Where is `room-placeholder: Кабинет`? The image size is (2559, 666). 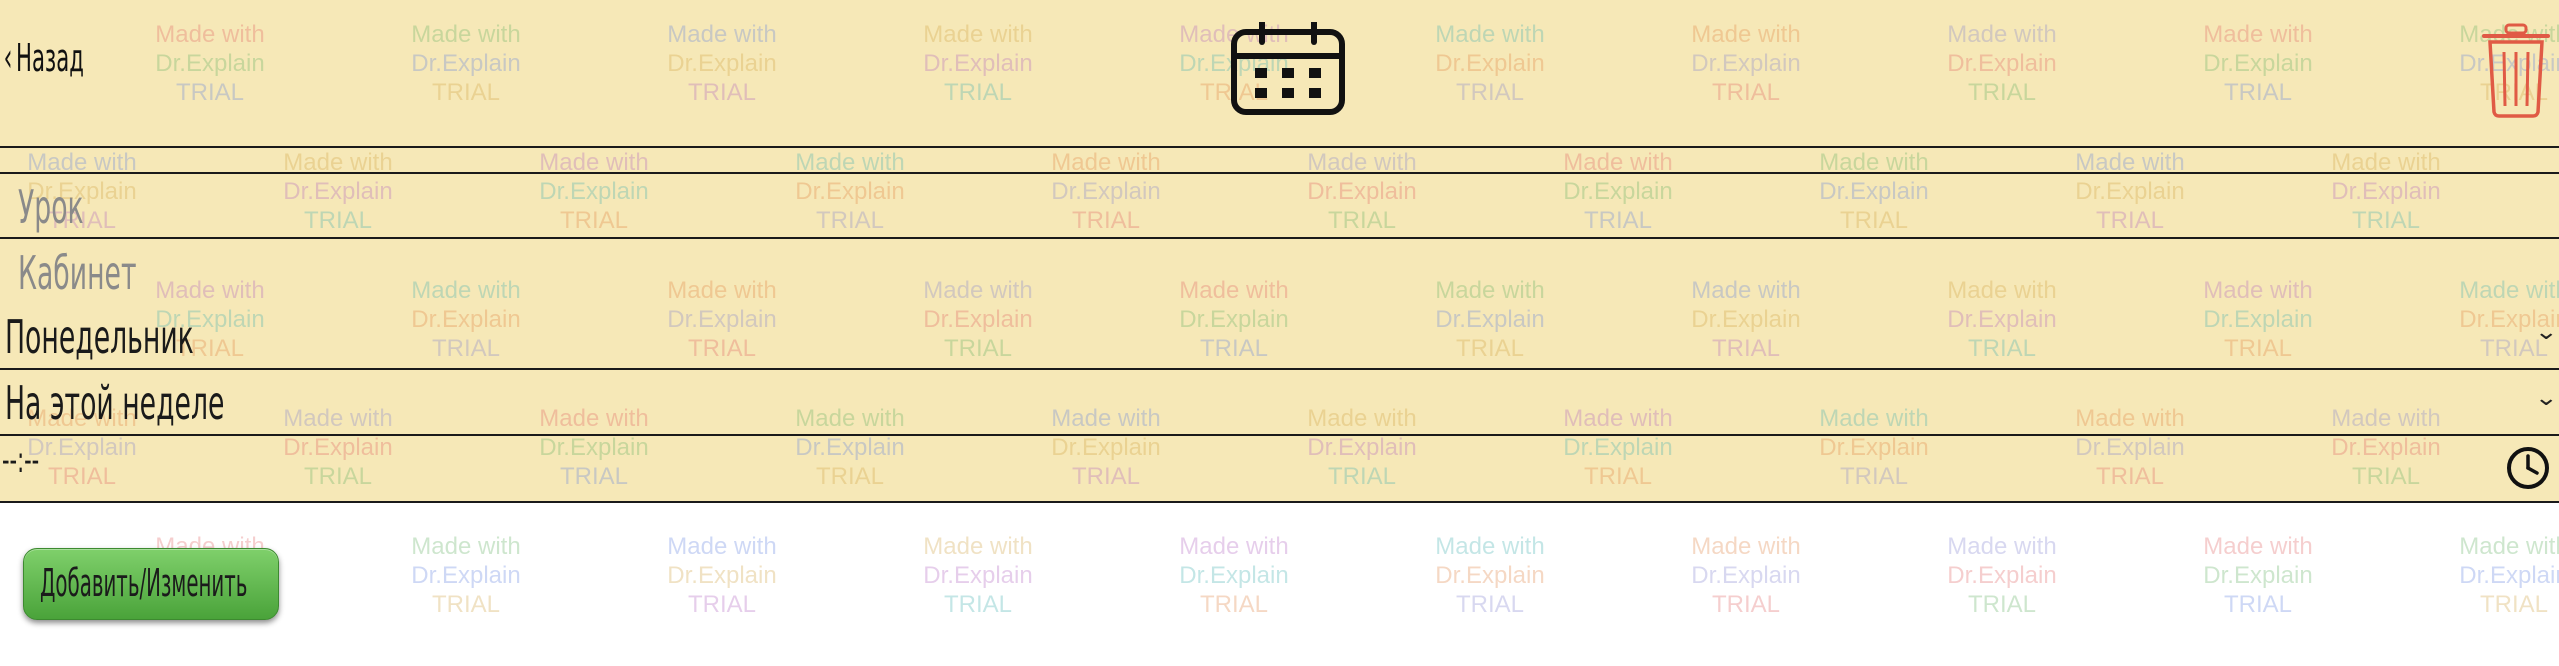
room-placeholder: Кабинет is located at coordinates (77, 273).